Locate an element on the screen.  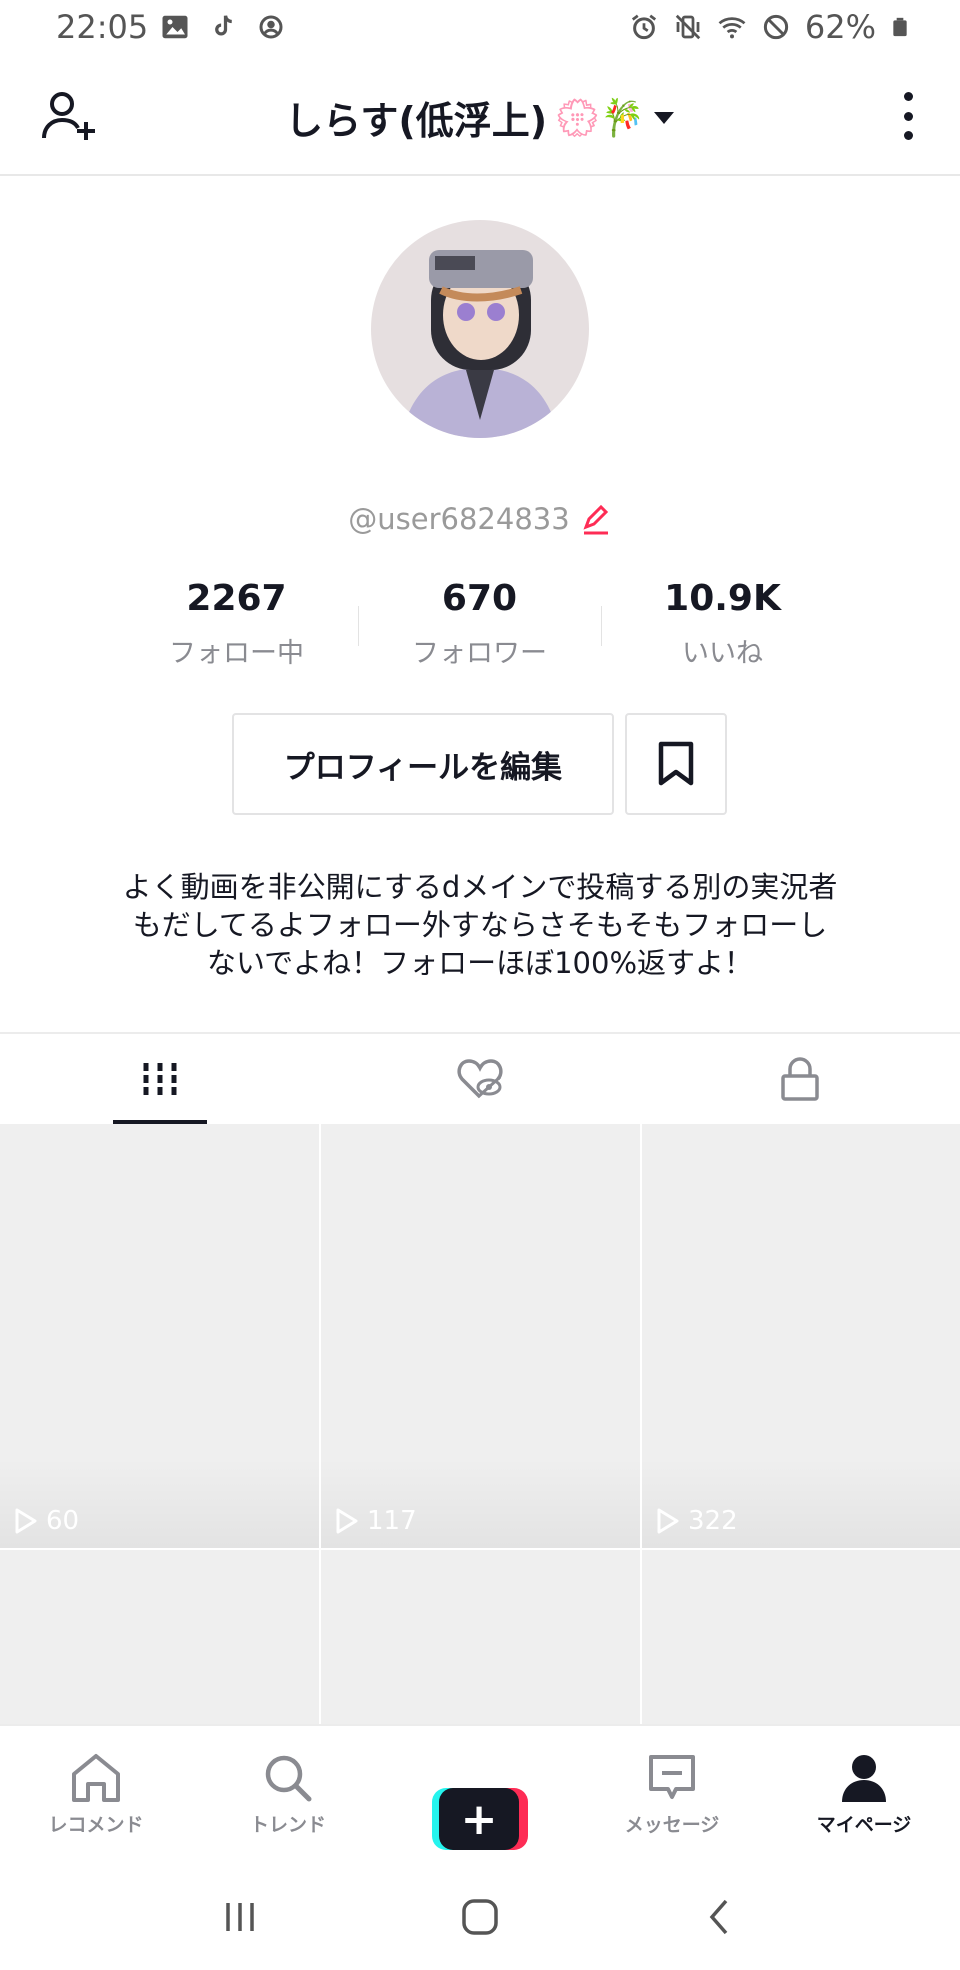
status-time: 22:05 is located at coordinates (102, 27).